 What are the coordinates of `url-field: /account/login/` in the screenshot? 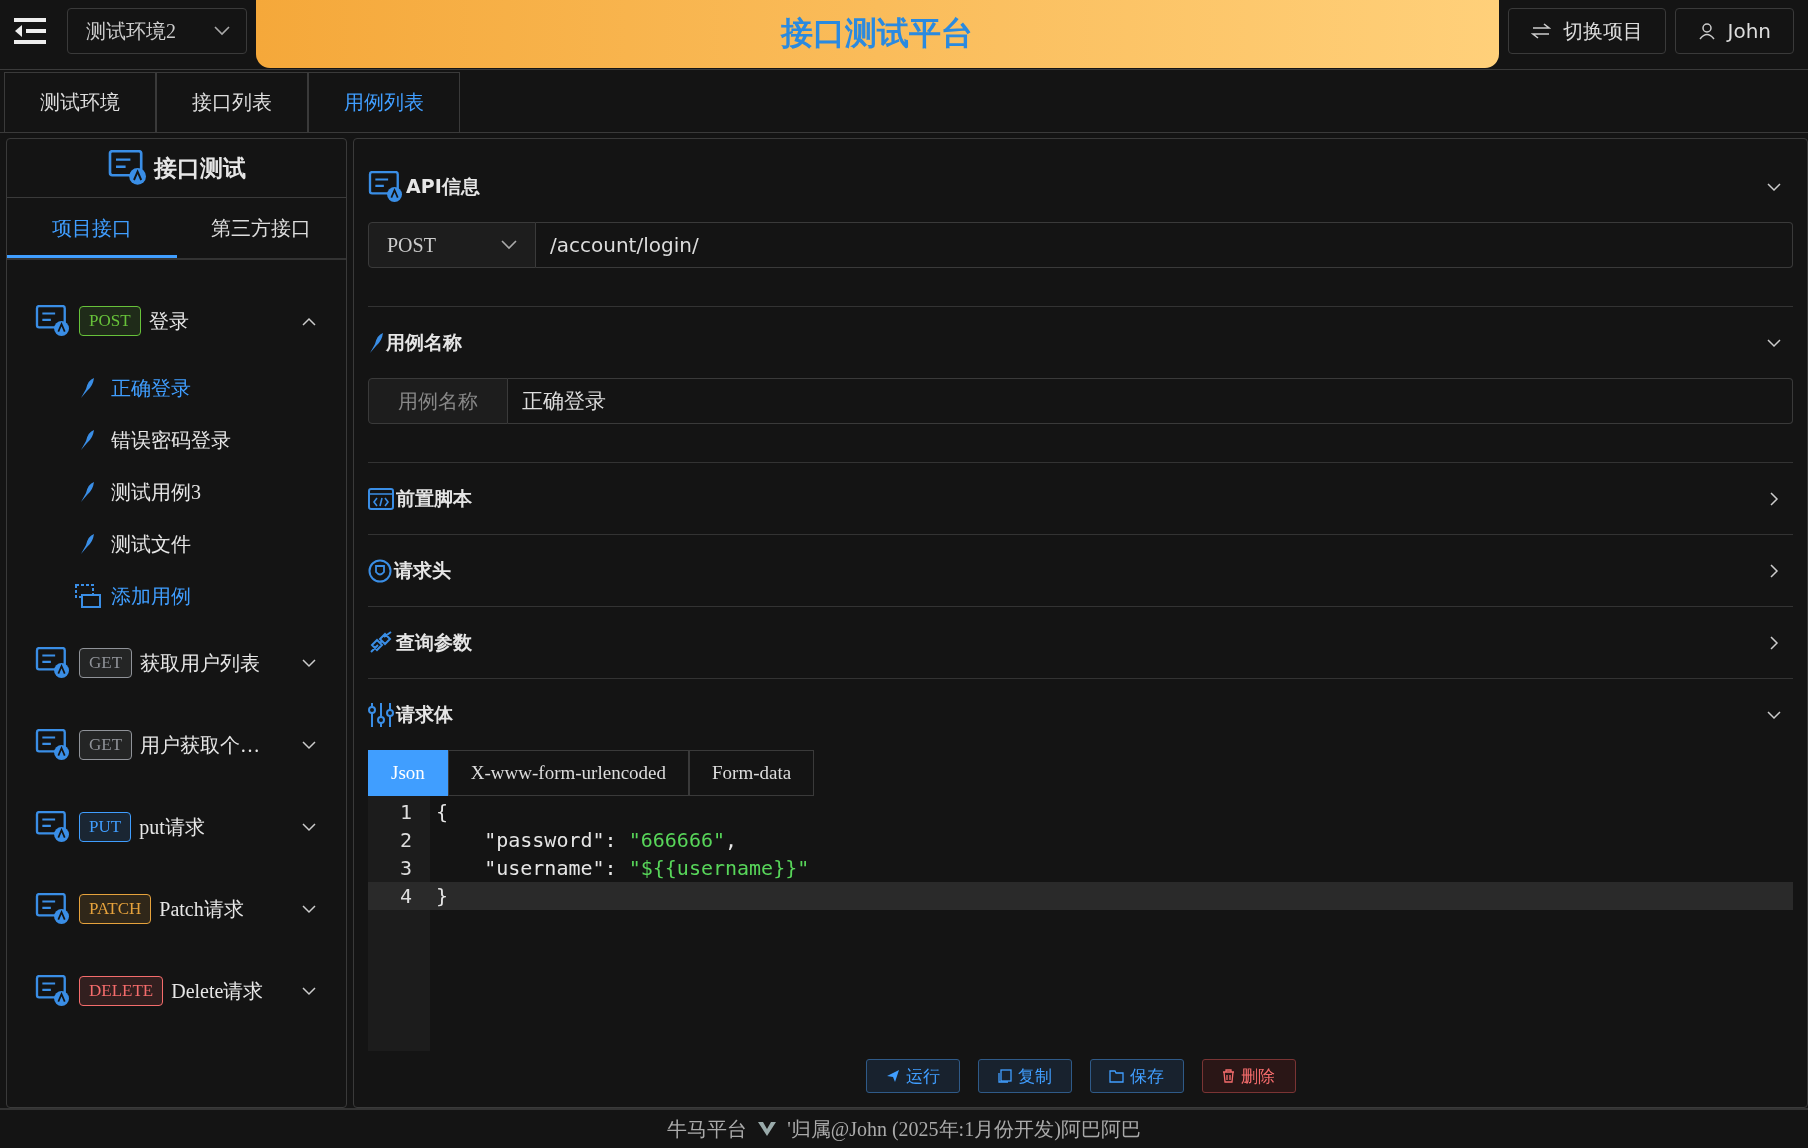 It's located at (1164, 245).